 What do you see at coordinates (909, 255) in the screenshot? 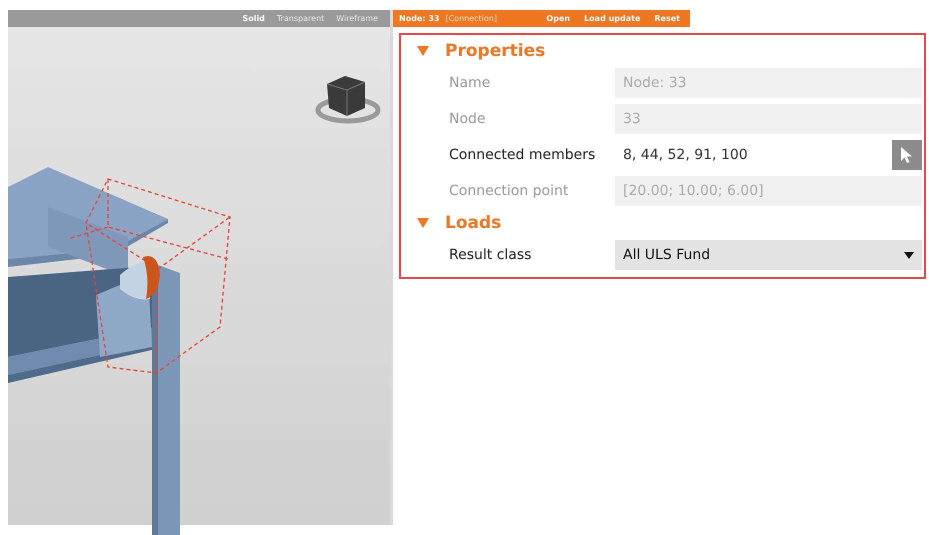
I see `caret-icon` at bounding box center [909, 255].